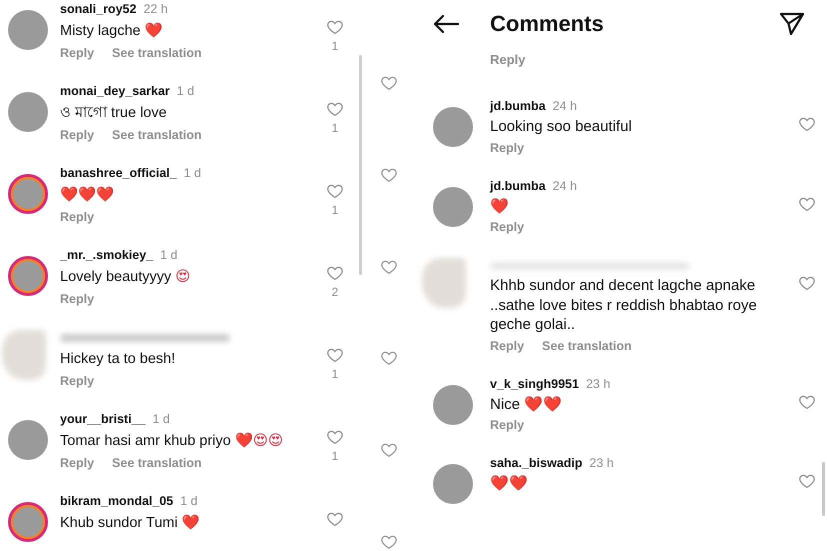  What do you see at coordinates (527, 404) in the screenshot?
I see `comment-text: Nice ❤❤` at bounding box center [527, 404].